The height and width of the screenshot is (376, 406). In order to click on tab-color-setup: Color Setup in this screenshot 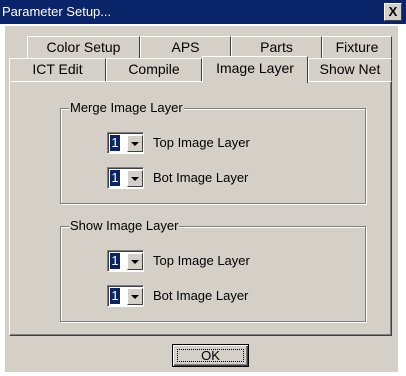, I will do `click(83, 47)`.